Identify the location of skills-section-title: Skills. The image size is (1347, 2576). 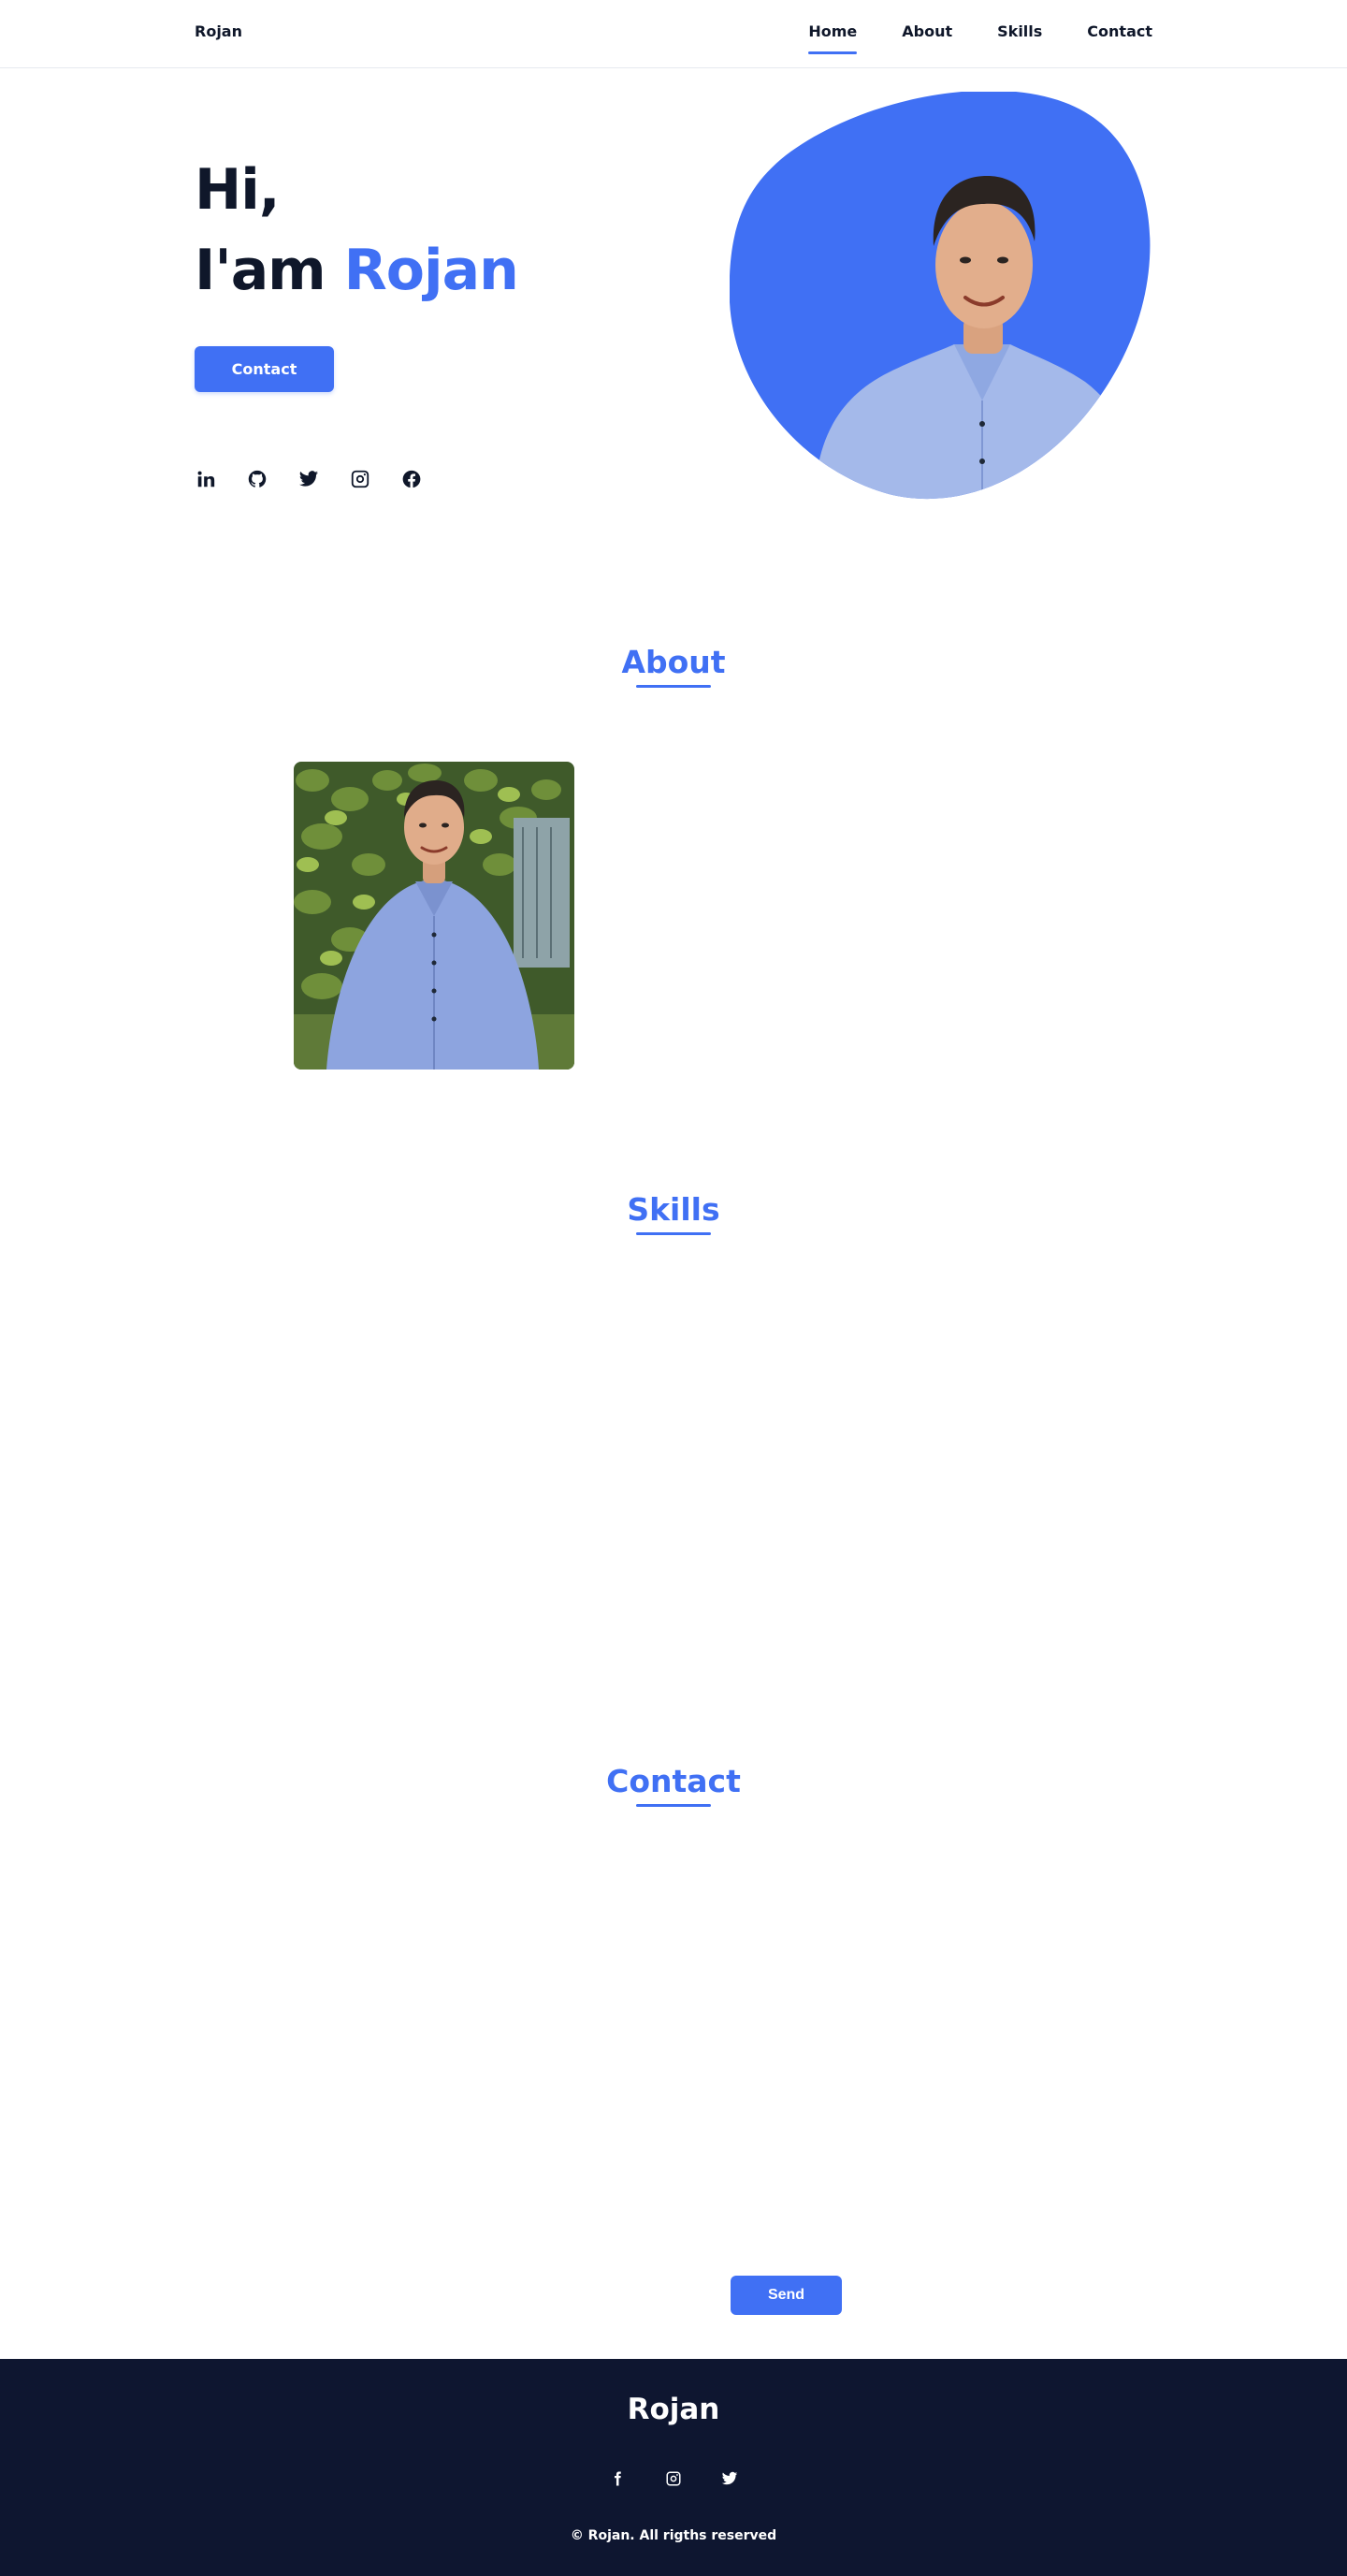
(674, 1209).